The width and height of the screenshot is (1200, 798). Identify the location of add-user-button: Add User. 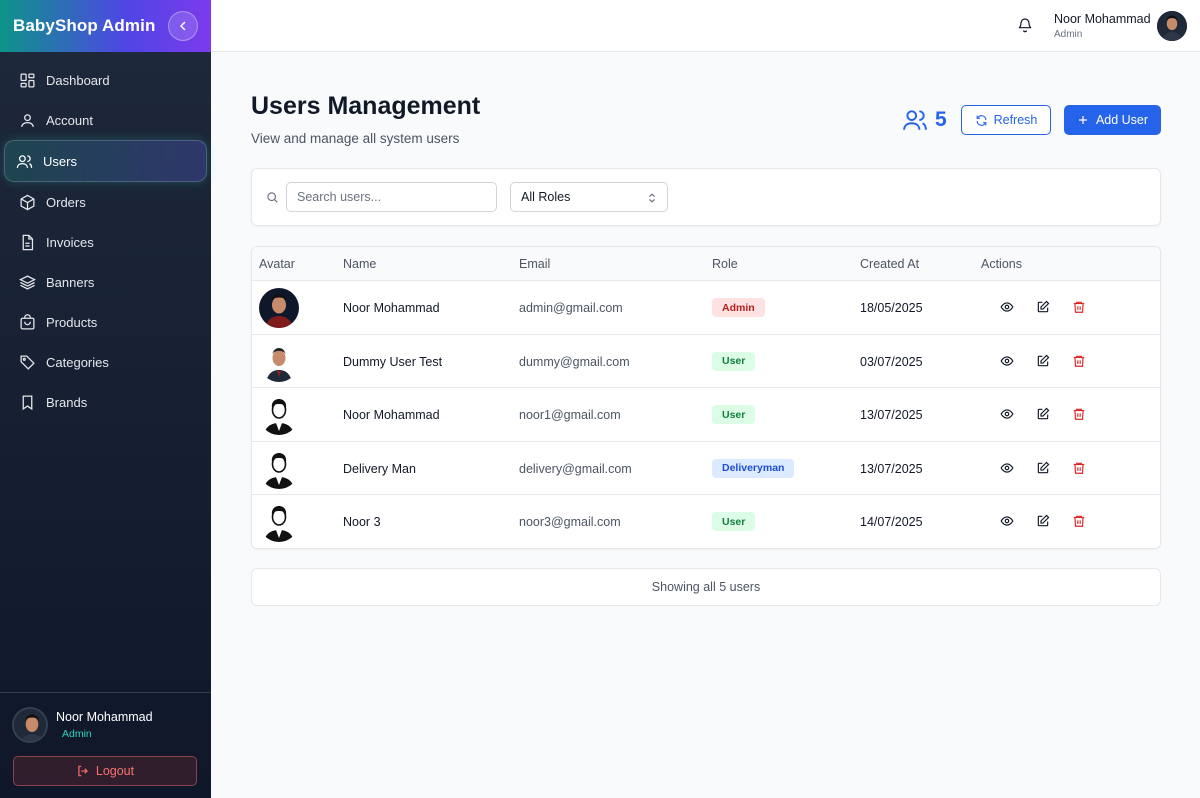
(1112, 120).